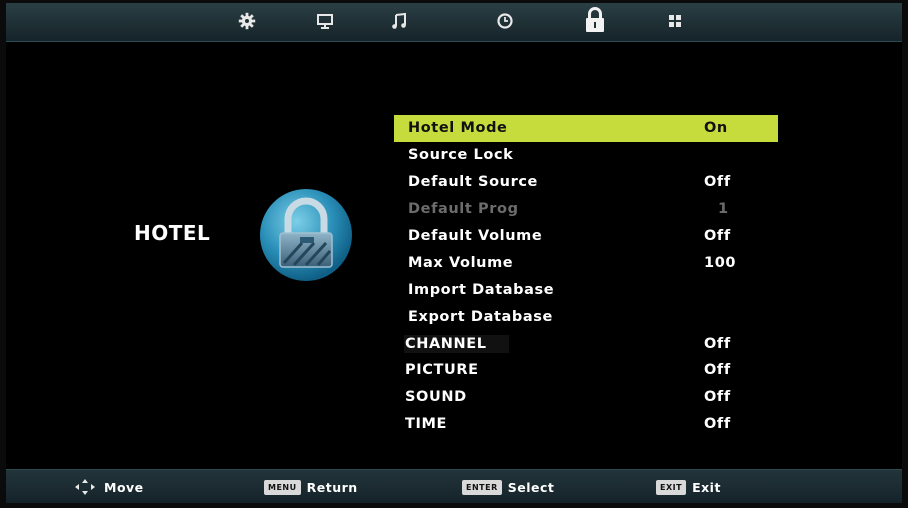 This screenshot has height=508, width=908. What do you see at coordinates (442, 370) in the screenshot?
I see `menu-item-label: PICTURE` at bounding box center [442, 370].